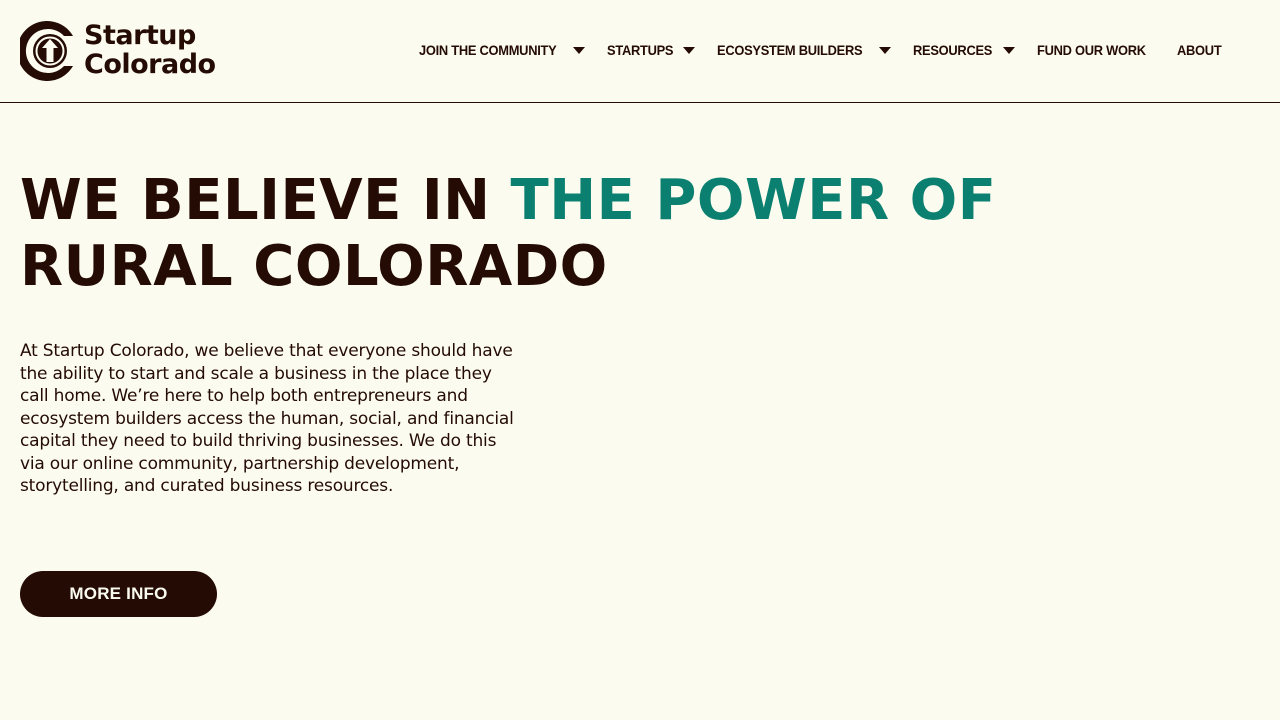 The height and width of the screenshot is (720, 1280). What do you see at coordinates (140, 35) in the screenshot?
I see `logo-line-1: Startup` at bounding box center [140, 35].